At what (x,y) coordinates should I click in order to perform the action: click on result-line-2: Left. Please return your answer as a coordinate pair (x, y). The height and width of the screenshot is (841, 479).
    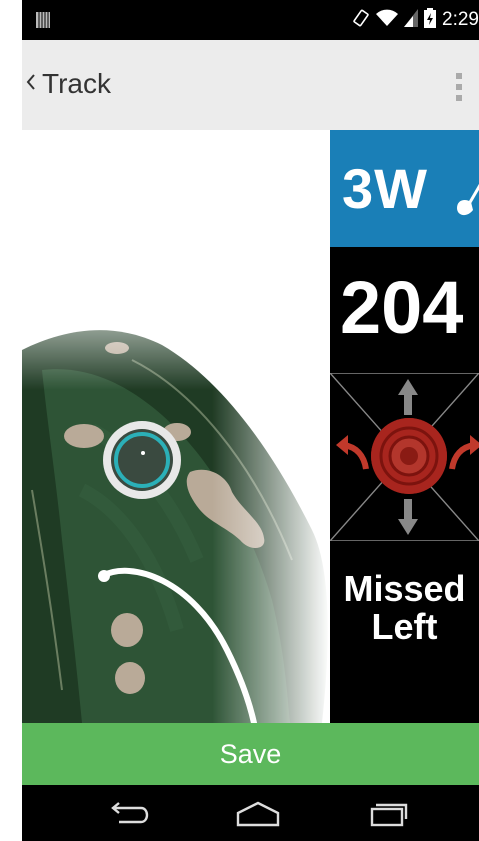
    Looking at the image, I should click on (404, 626).